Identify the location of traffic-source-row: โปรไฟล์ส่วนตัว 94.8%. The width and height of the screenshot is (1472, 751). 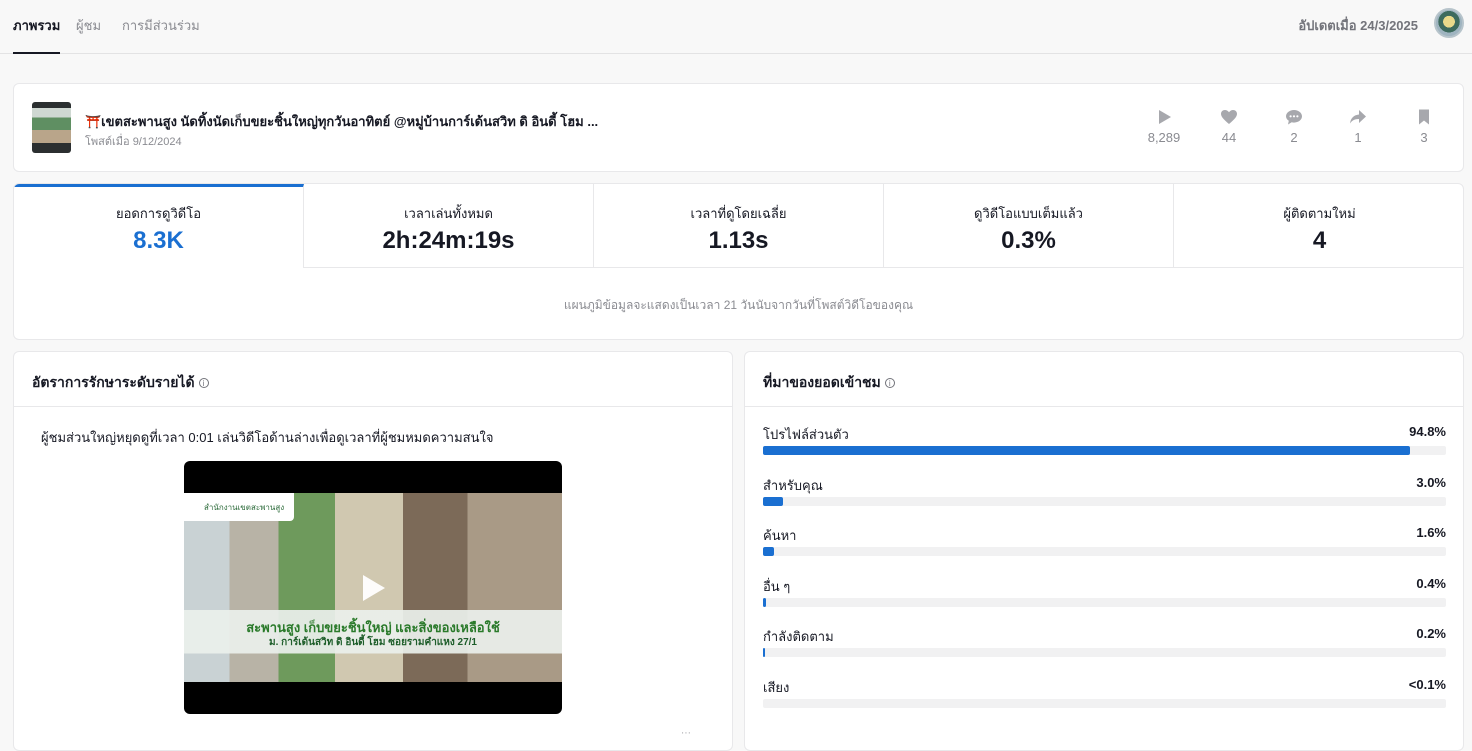
(1104, 449).